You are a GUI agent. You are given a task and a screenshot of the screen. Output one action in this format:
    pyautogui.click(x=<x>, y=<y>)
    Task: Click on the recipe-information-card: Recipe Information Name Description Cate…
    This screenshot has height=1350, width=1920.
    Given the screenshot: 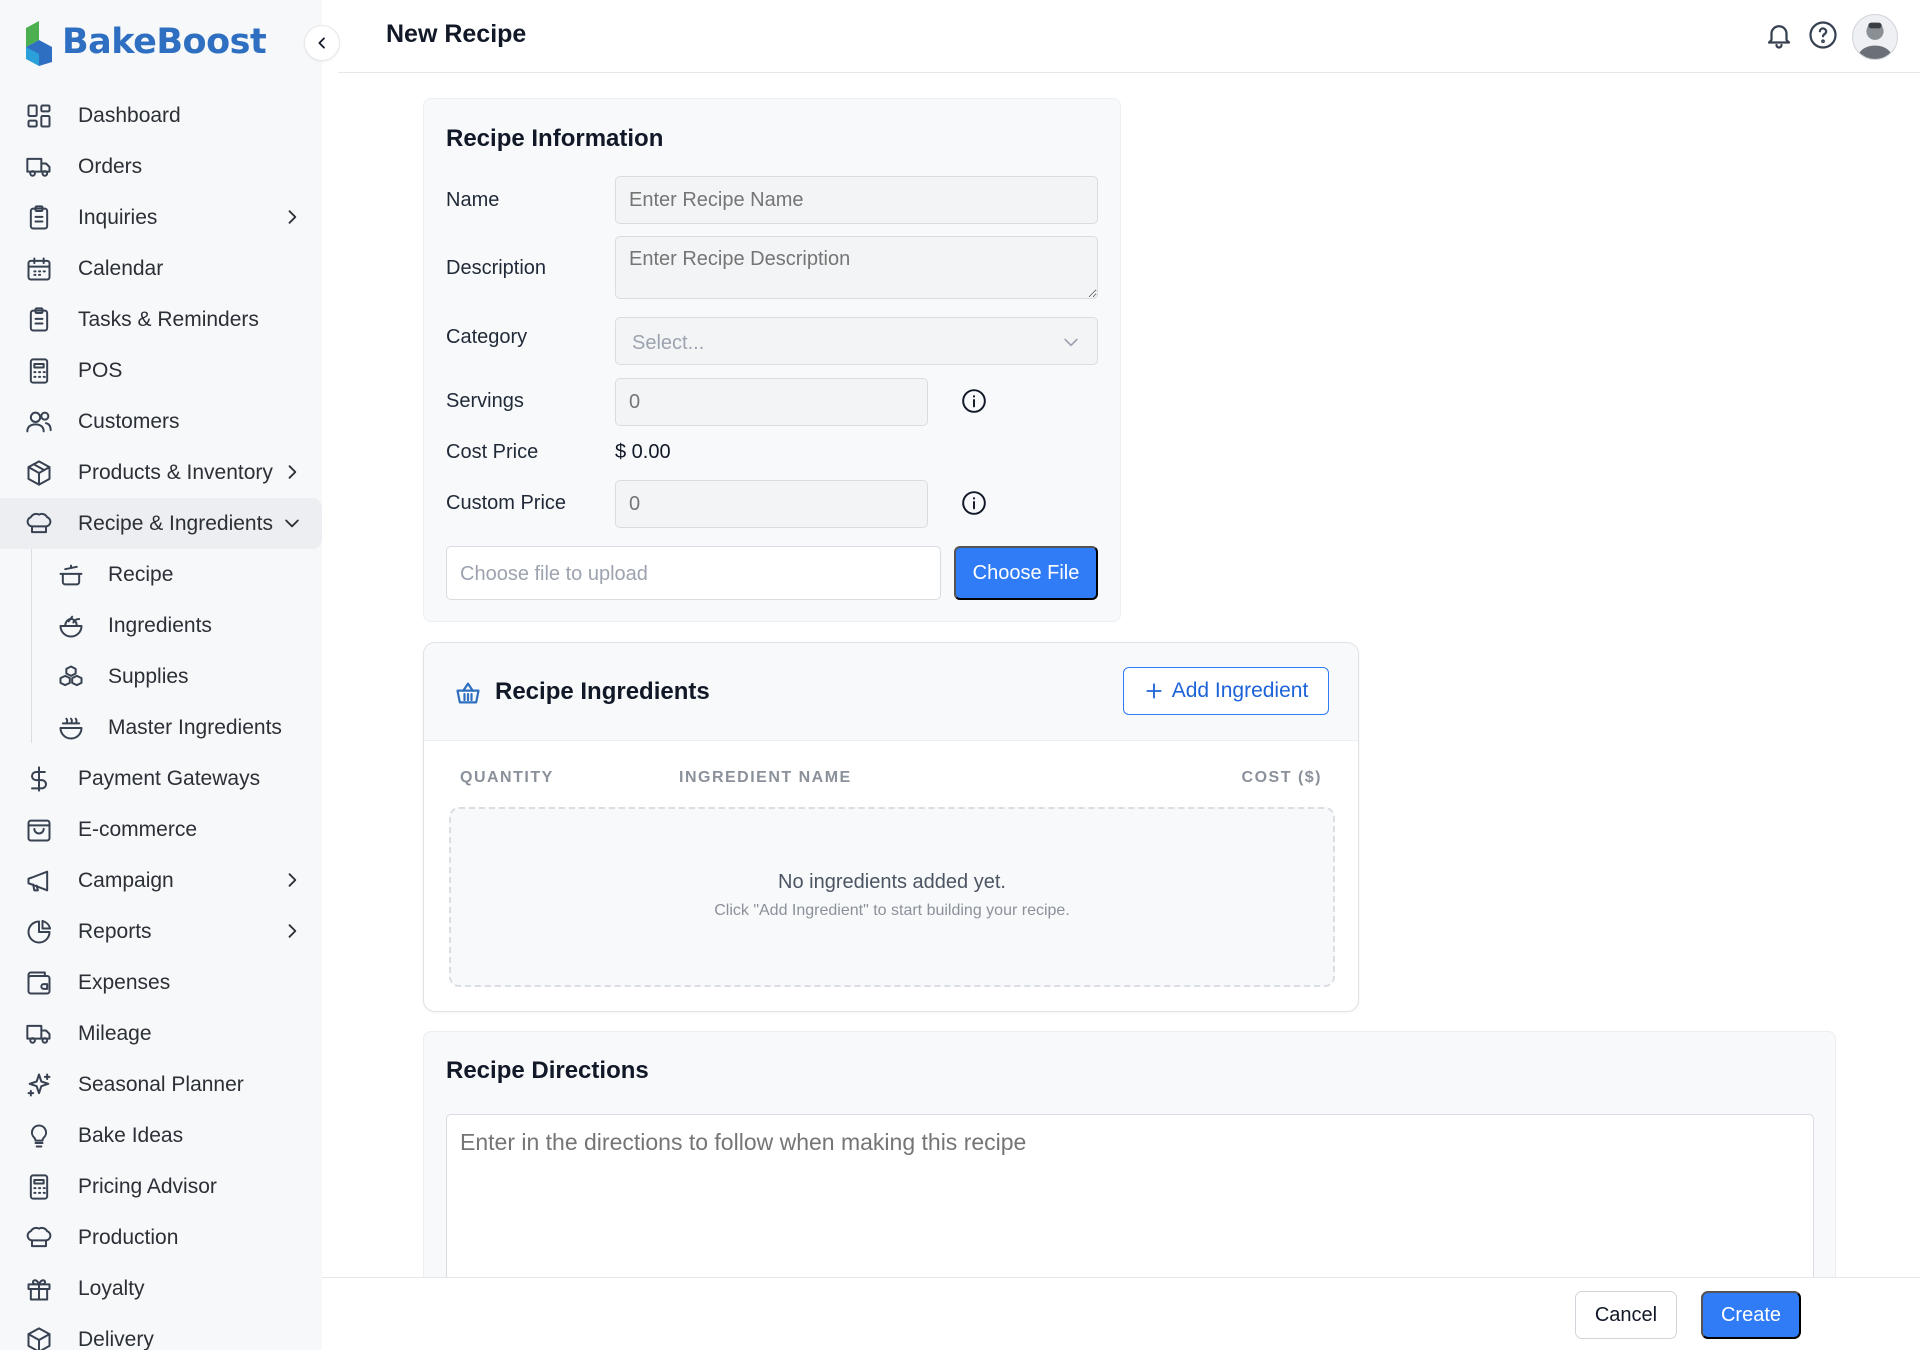 What is the action you would take?
    pyautogui.click(x=772, y=360)
    